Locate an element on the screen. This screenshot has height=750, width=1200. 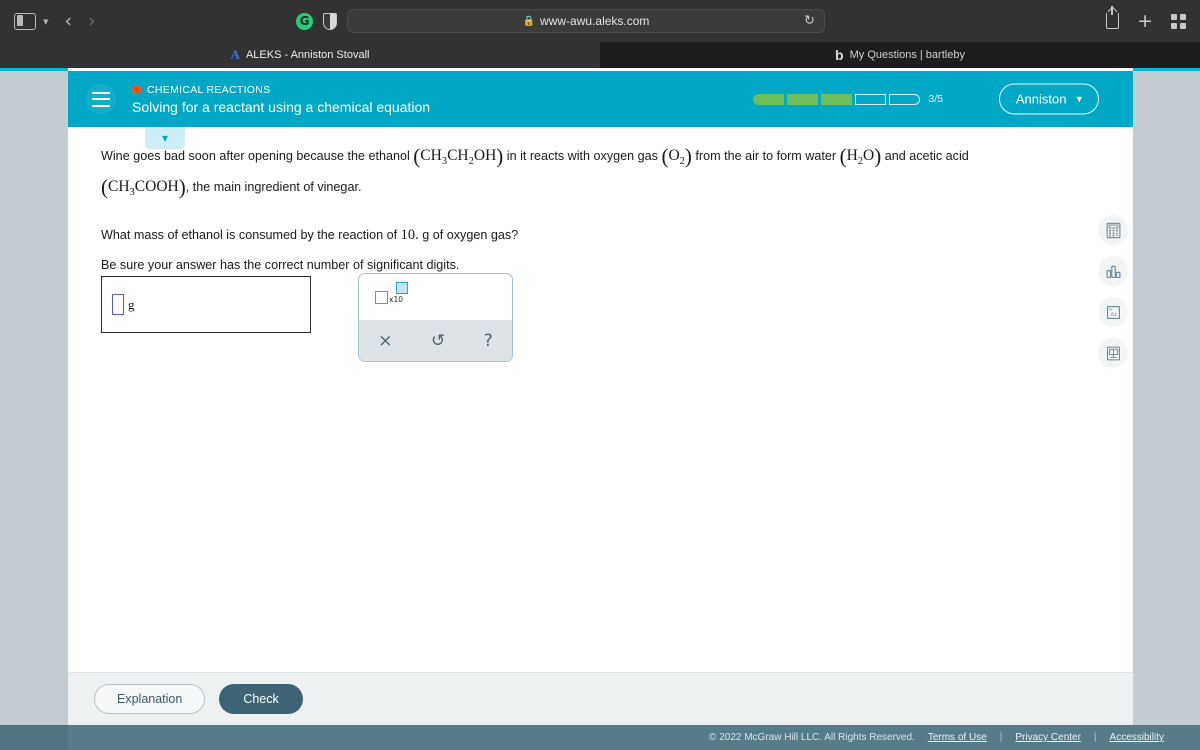
sidebar-toggle-icon is located at coordinates (25, 21).